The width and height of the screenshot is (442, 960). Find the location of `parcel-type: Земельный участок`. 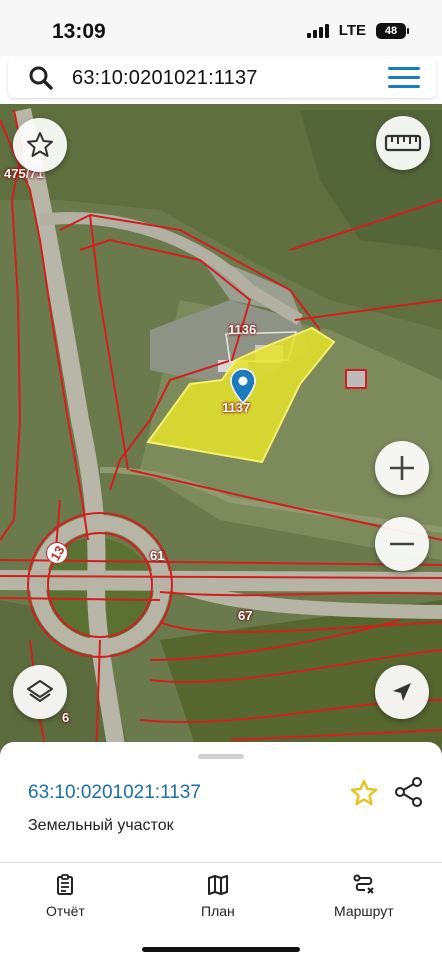

parcel-type: Земельный участок is located at coordinates (101, 825).